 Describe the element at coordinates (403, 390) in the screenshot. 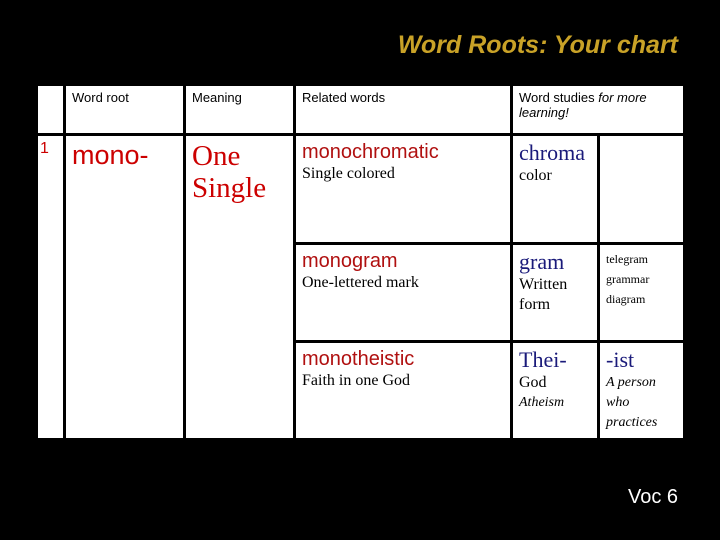

I see `related-word-cell: monotheistic Faith in one God` at that location.